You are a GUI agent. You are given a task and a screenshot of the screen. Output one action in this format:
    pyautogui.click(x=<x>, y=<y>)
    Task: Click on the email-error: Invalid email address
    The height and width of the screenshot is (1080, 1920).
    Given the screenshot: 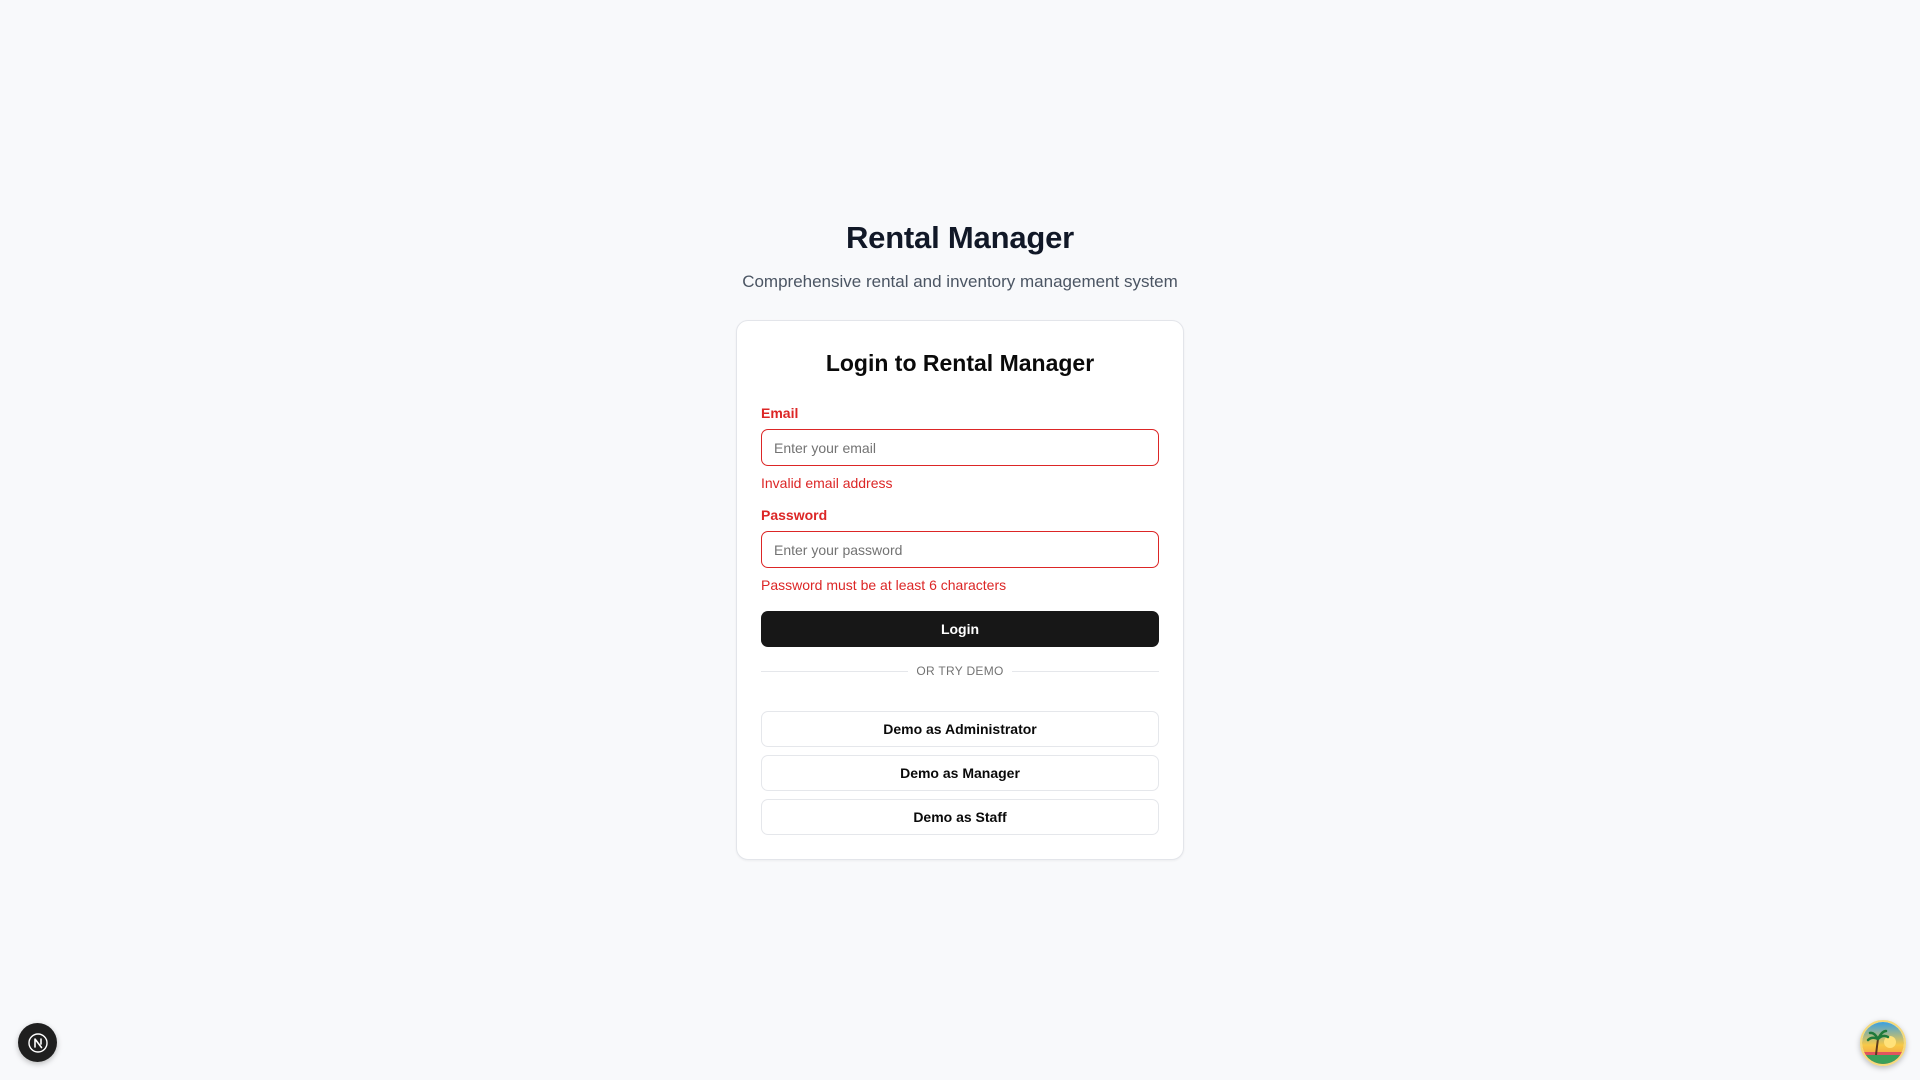 What is the action you would take?
    pyautogui.click(x=827, y=483)
    